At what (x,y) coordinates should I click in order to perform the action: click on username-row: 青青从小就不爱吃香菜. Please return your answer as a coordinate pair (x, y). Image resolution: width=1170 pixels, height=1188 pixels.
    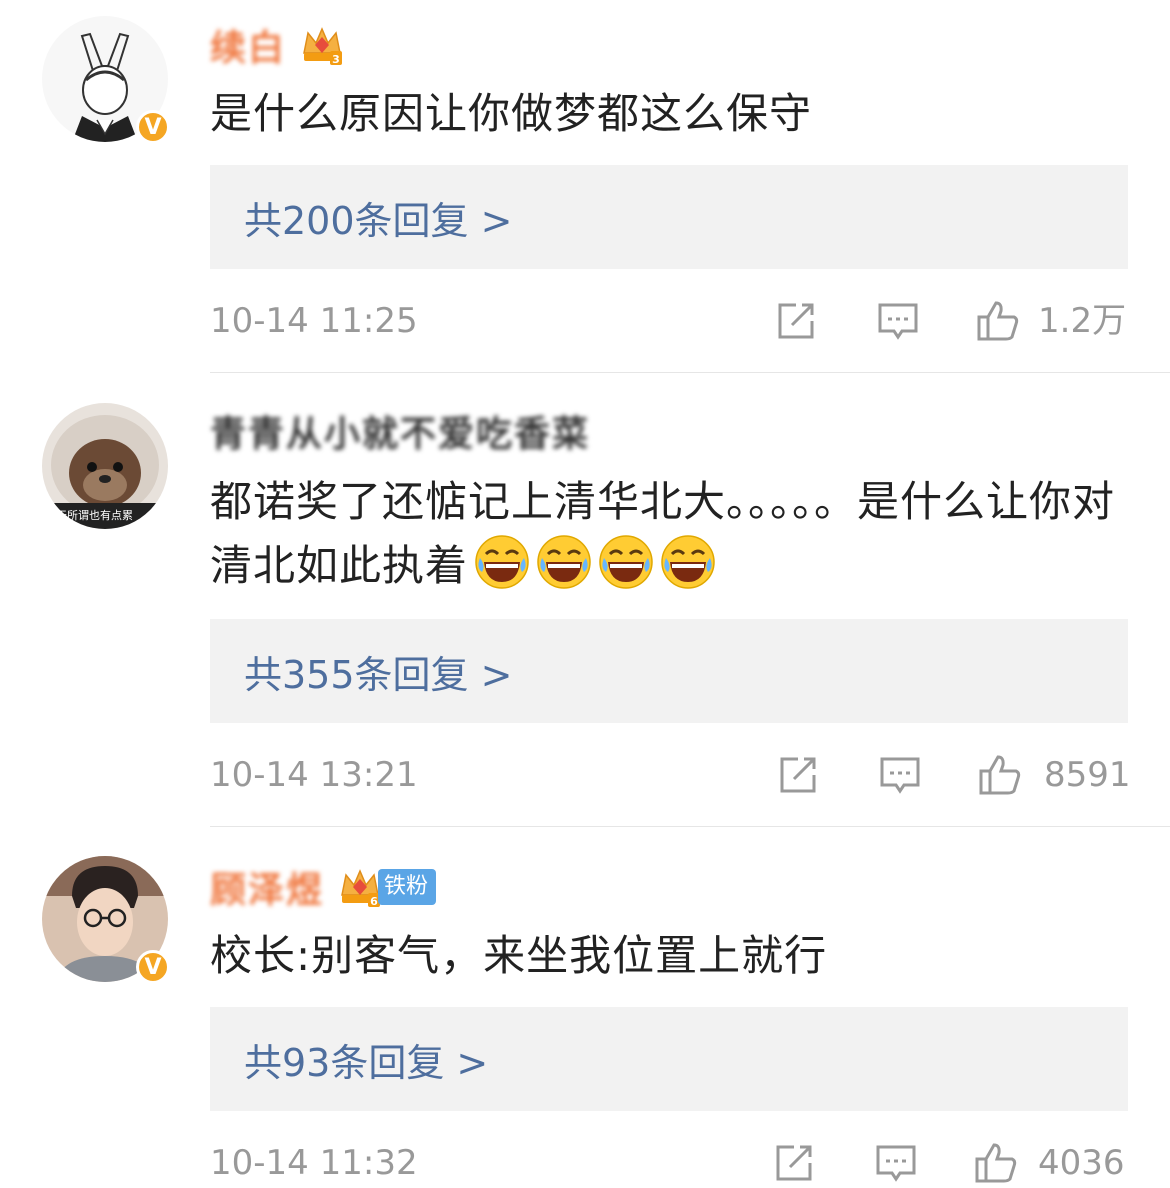
    Looking at the image, I should click on (400, 431).